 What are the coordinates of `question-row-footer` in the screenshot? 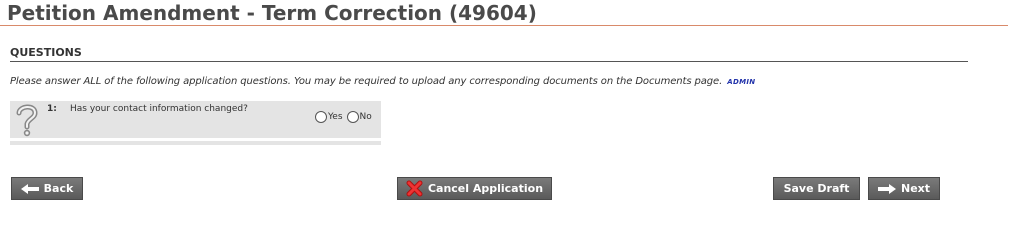 It's located at (195, 143).